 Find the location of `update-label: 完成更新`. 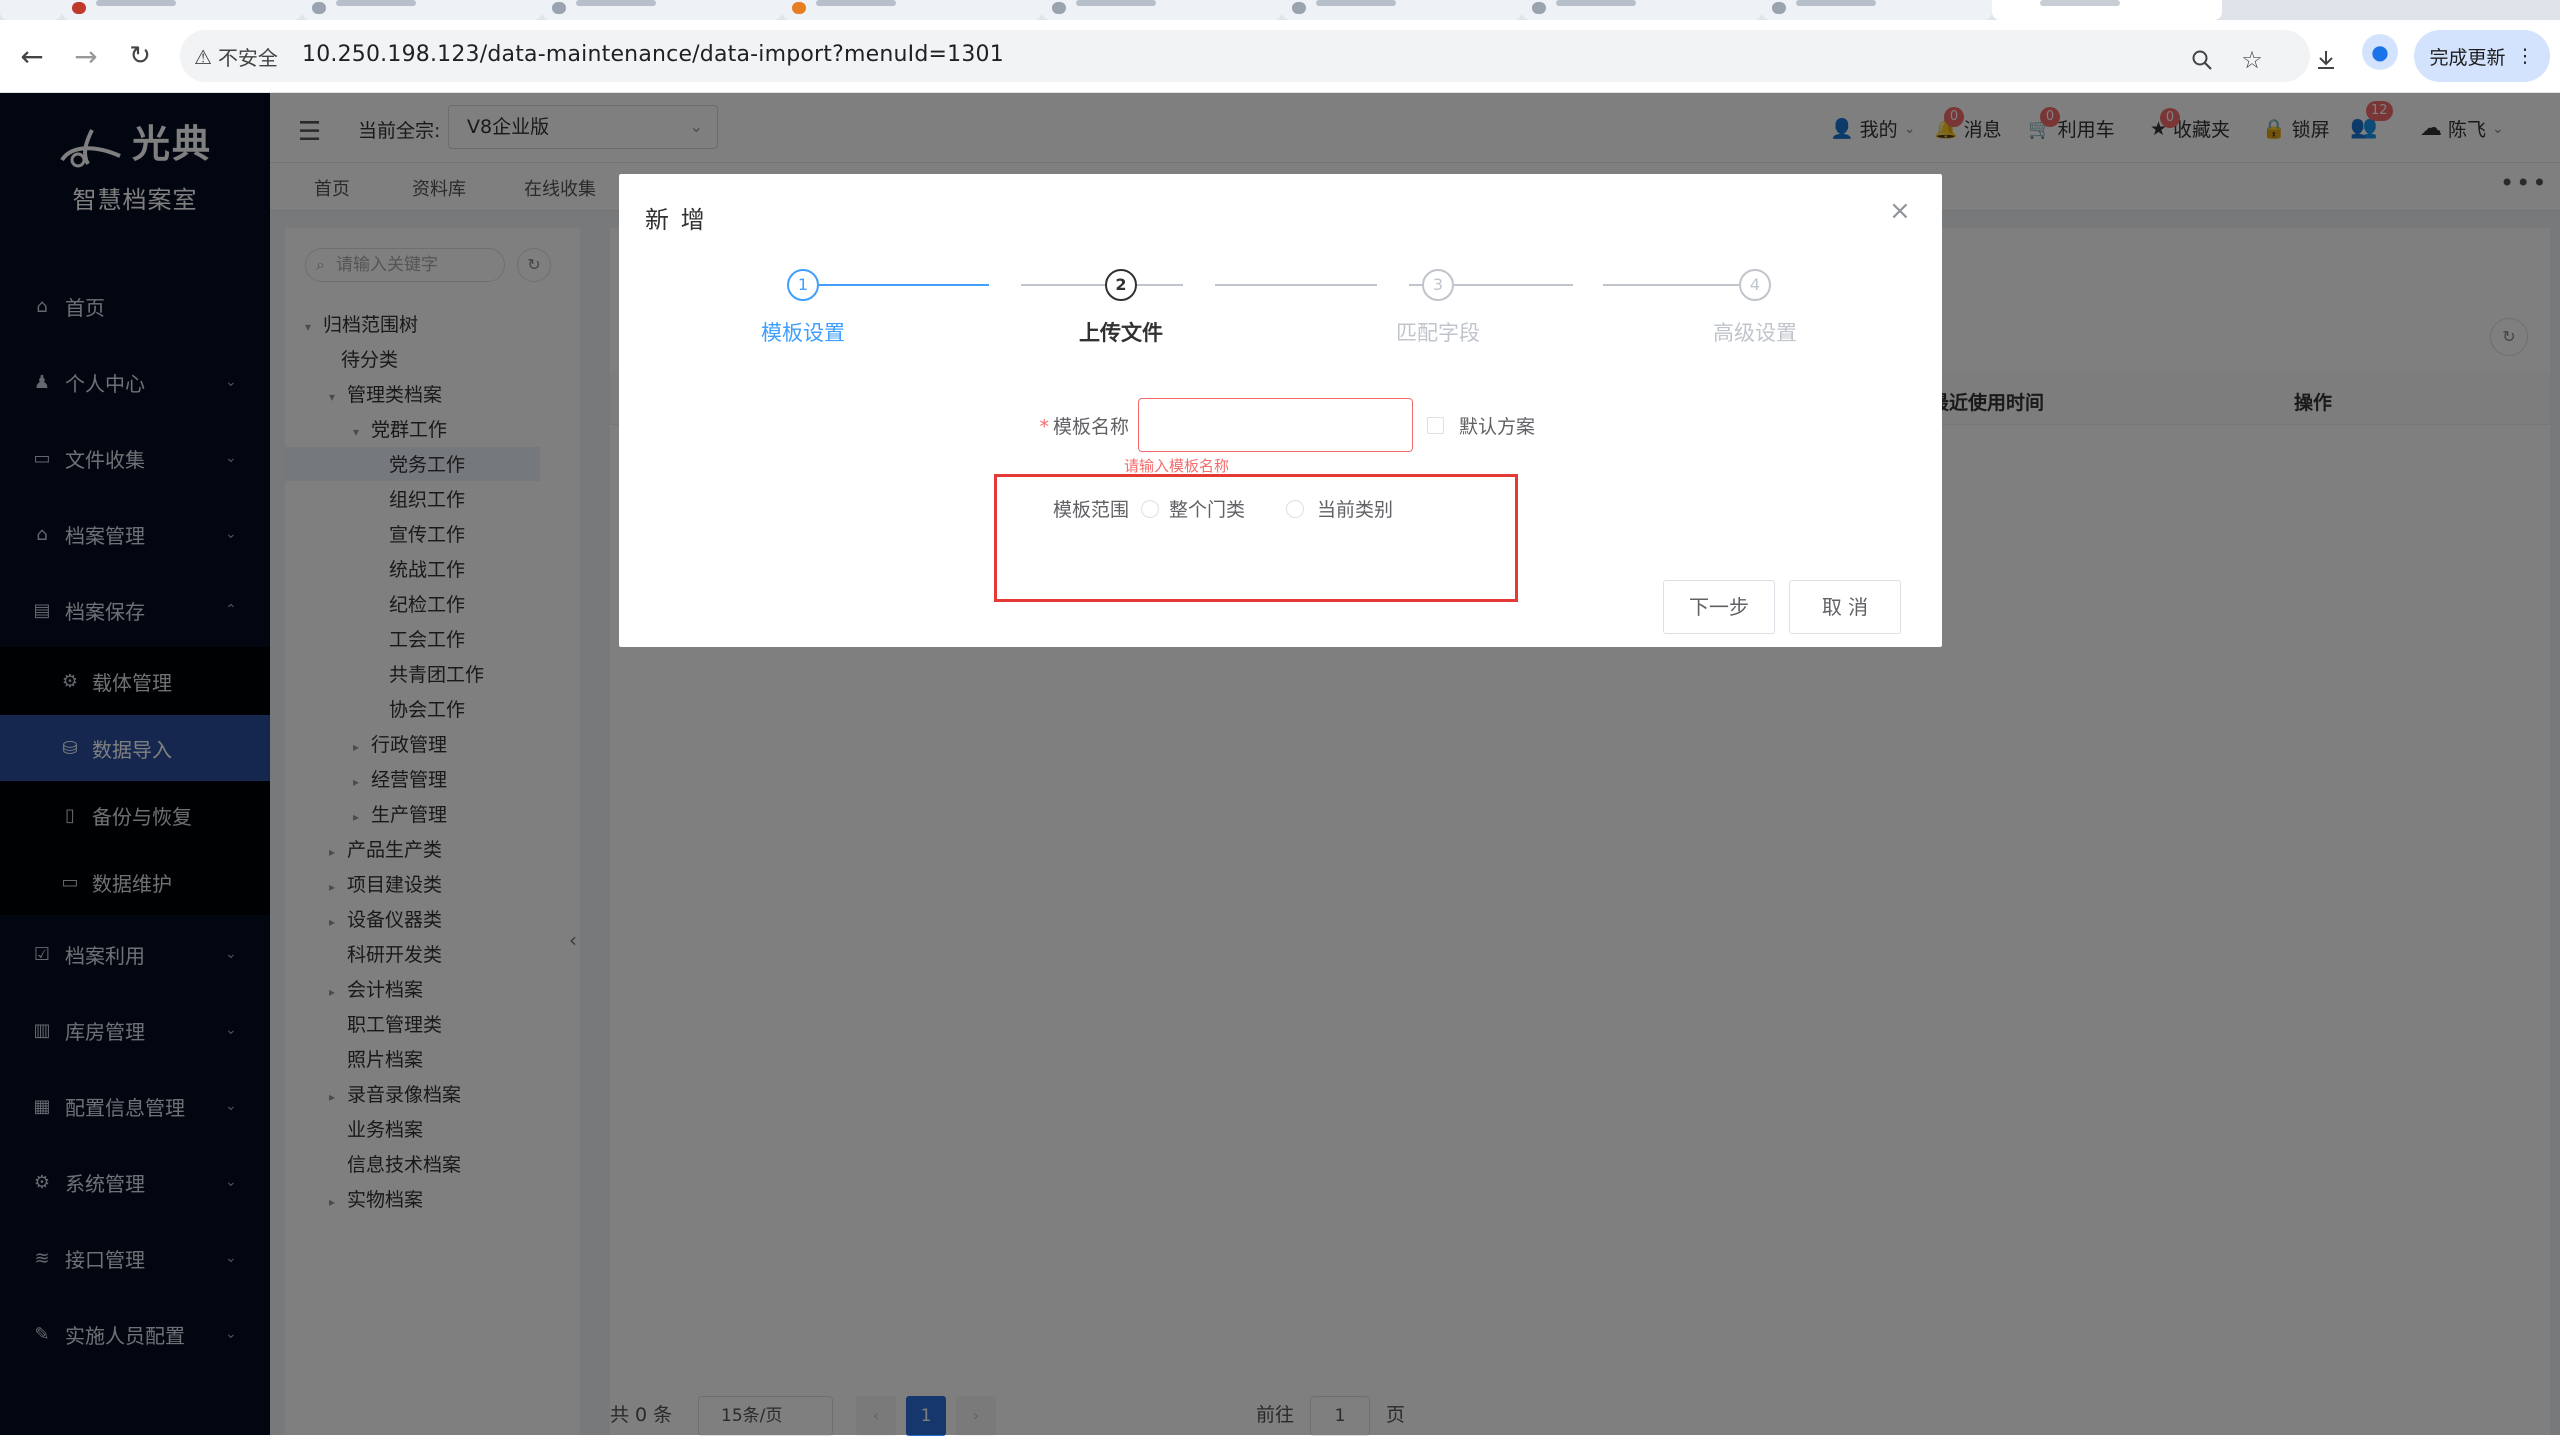

update-label: 完成更新 is located at coordinates (2467, 57).